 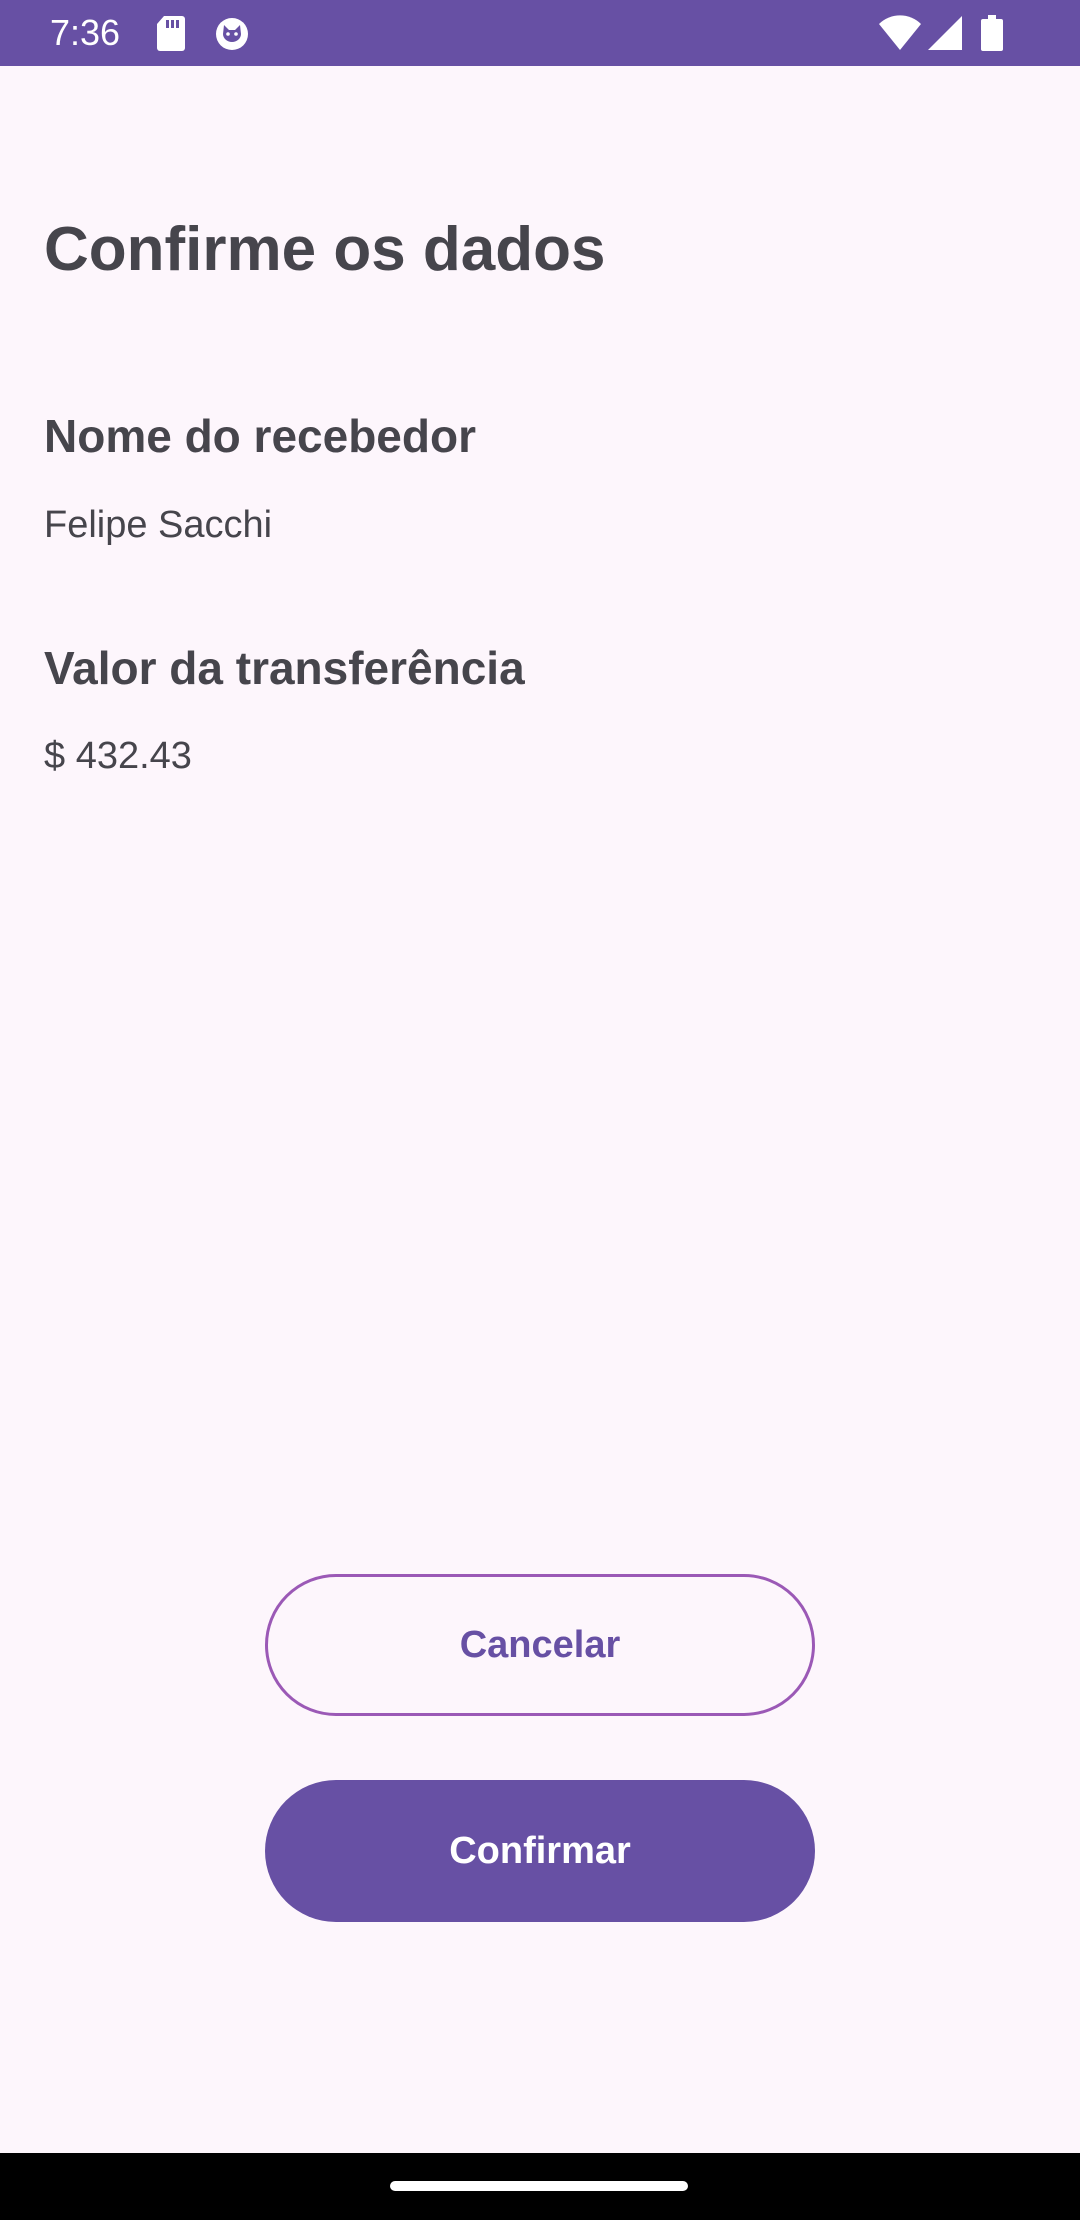 I want to click on status-bar: 7:36, so click(x=540, y=33).